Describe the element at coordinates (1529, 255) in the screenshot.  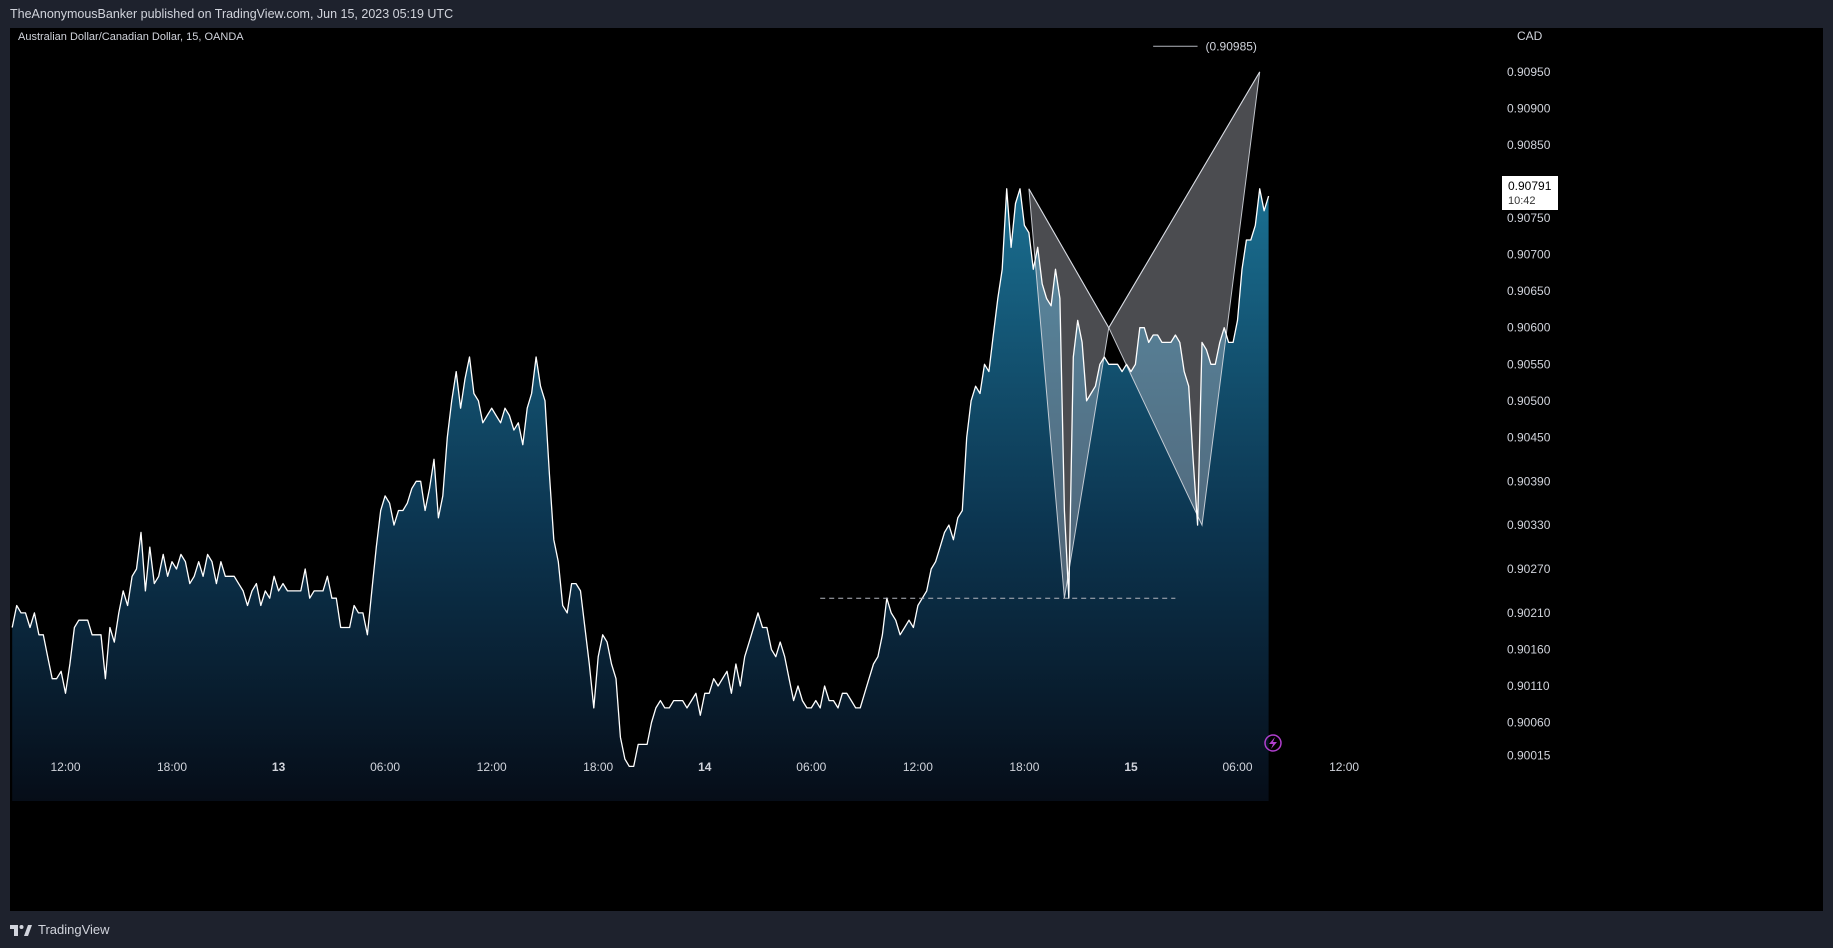
I see `price-tick-label: 0.90700` at that location.